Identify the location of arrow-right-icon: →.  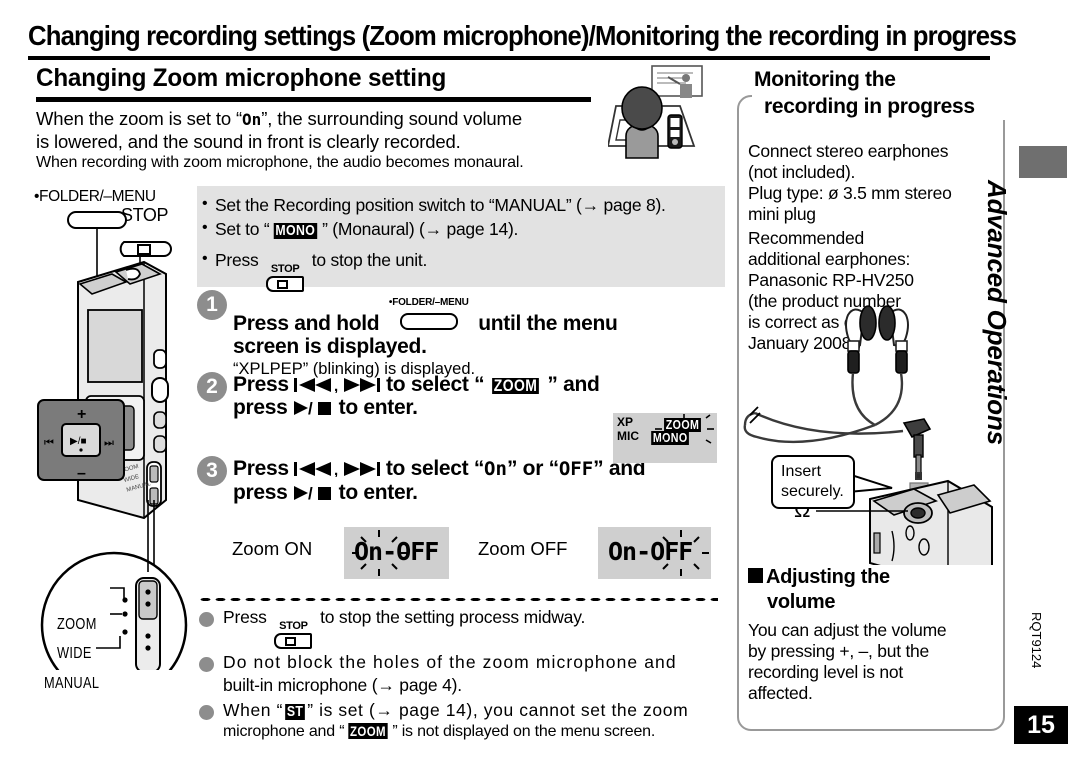
(433, 229).